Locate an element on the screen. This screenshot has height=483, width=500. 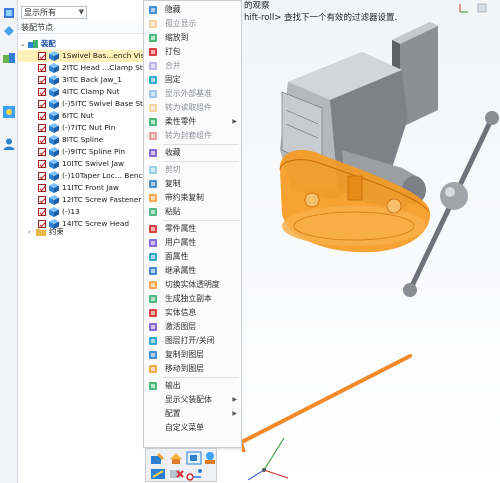
delete-component-icon is located at coordinates (176, 474).